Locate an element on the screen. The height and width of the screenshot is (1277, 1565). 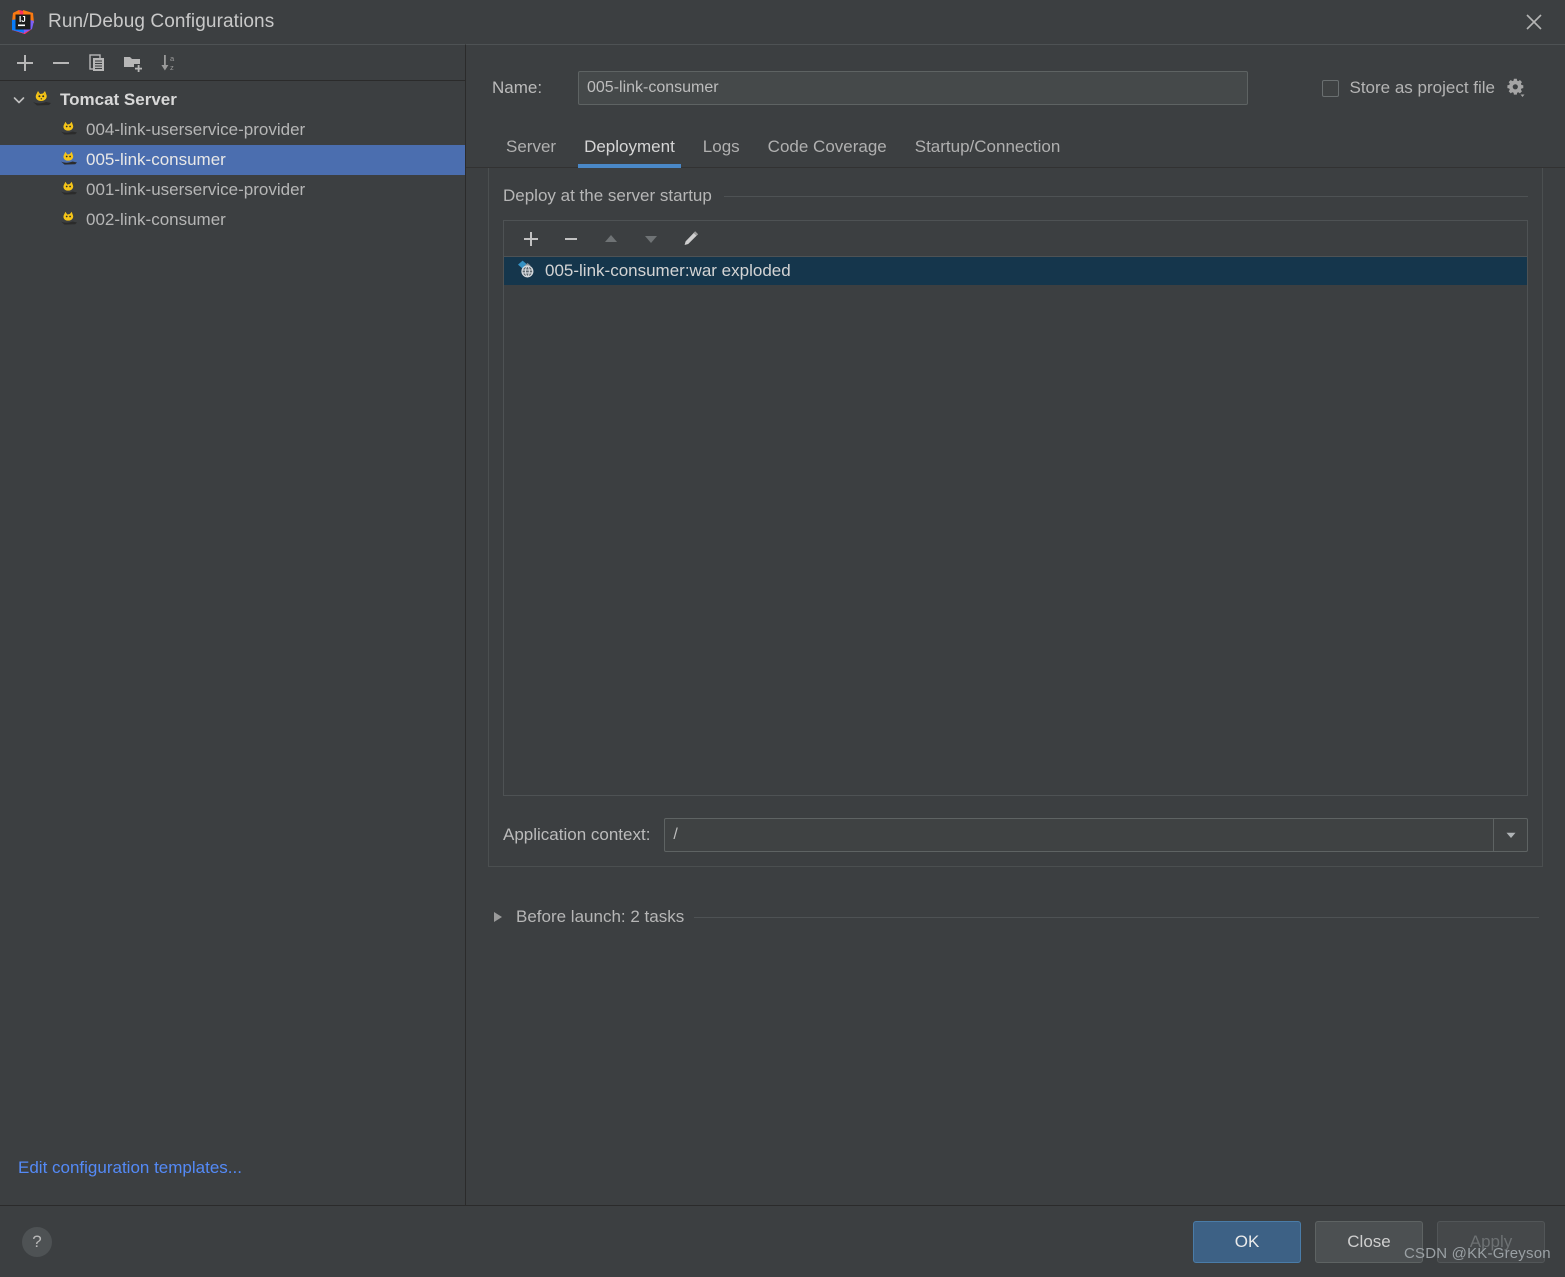
move-up-button is located at coordinates (611, 239).